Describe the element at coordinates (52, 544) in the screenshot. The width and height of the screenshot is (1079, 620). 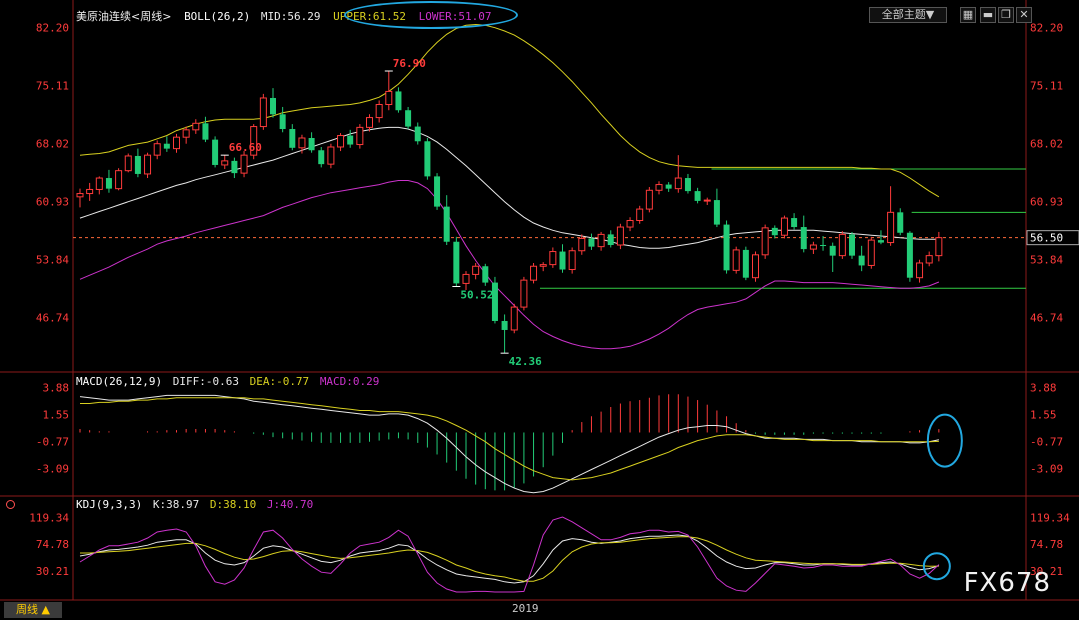
I see `kdj-axis-tick-left: 74.78` at that location.